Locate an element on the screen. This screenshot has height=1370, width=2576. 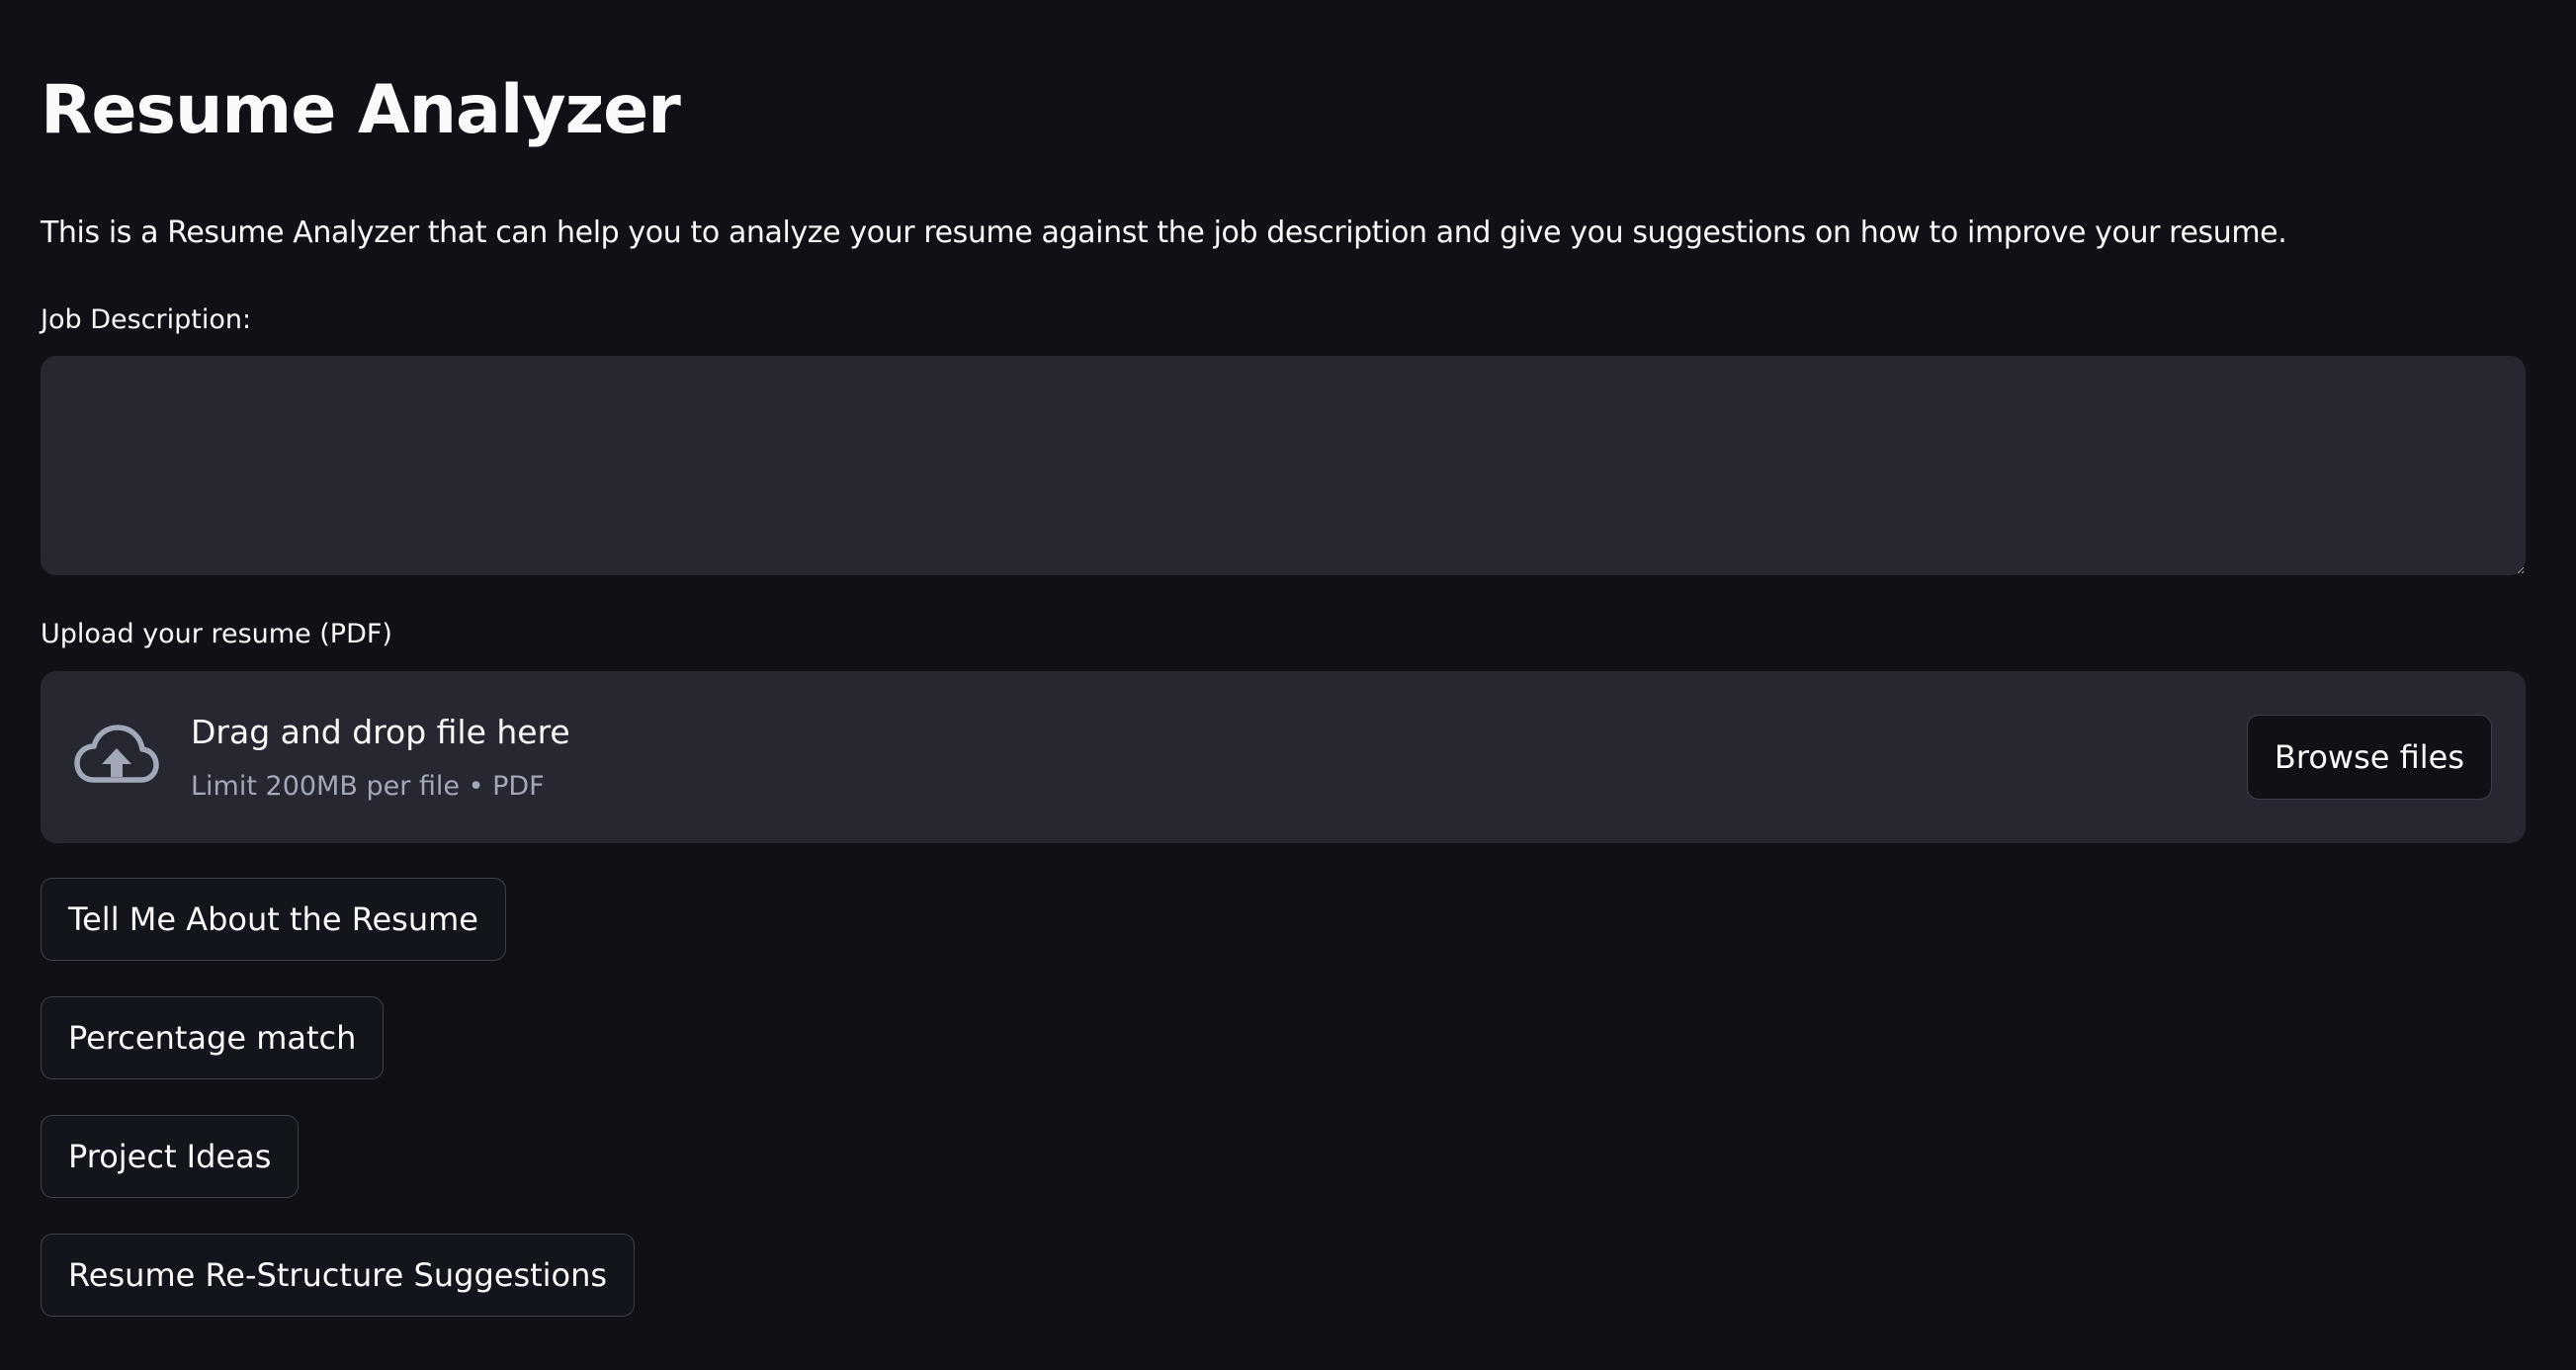
browse-files-button: Browse files is located at coordinates (2369, 757).